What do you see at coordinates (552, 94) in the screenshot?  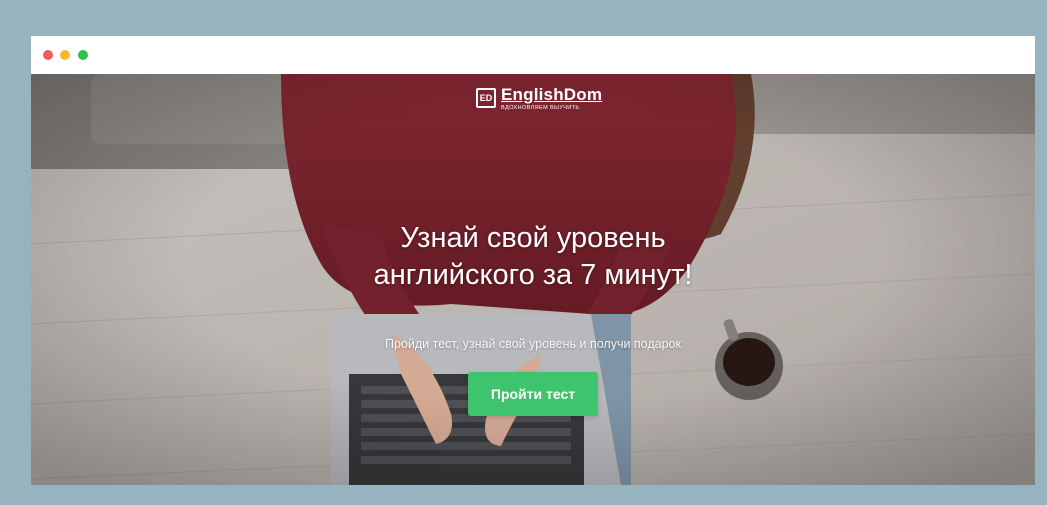 I see `brand-name: EnglishDom` at bounding box center [552, 94].